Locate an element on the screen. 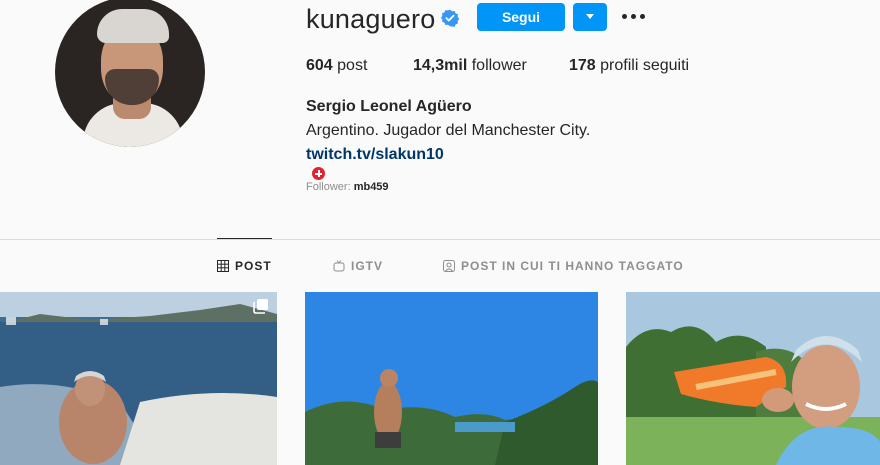 The width and height of the screenshot is (880, 465). profile-website-link: twitch.tv/slakun10 is located at coordinates (375, 155).